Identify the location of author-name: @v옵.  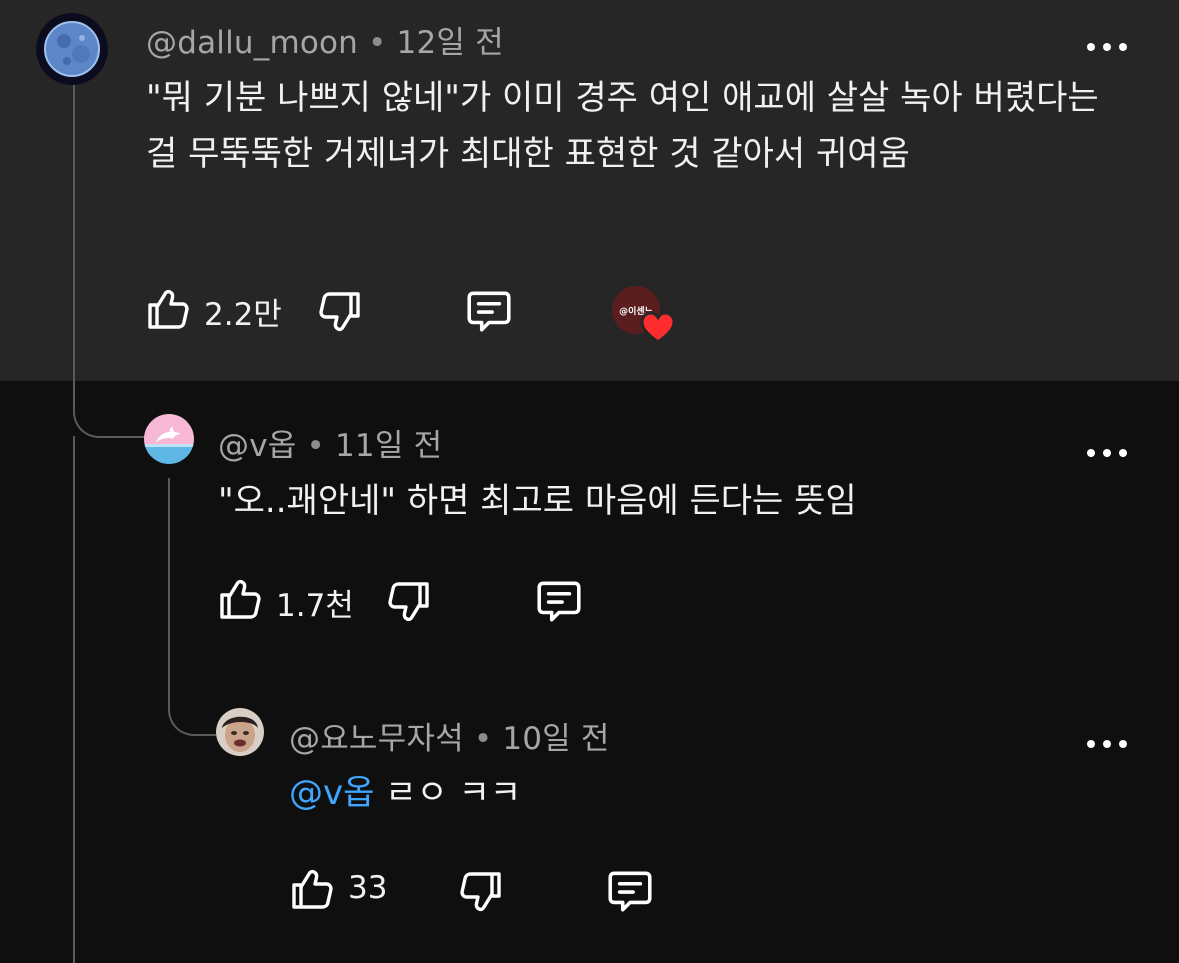
(257, 446).